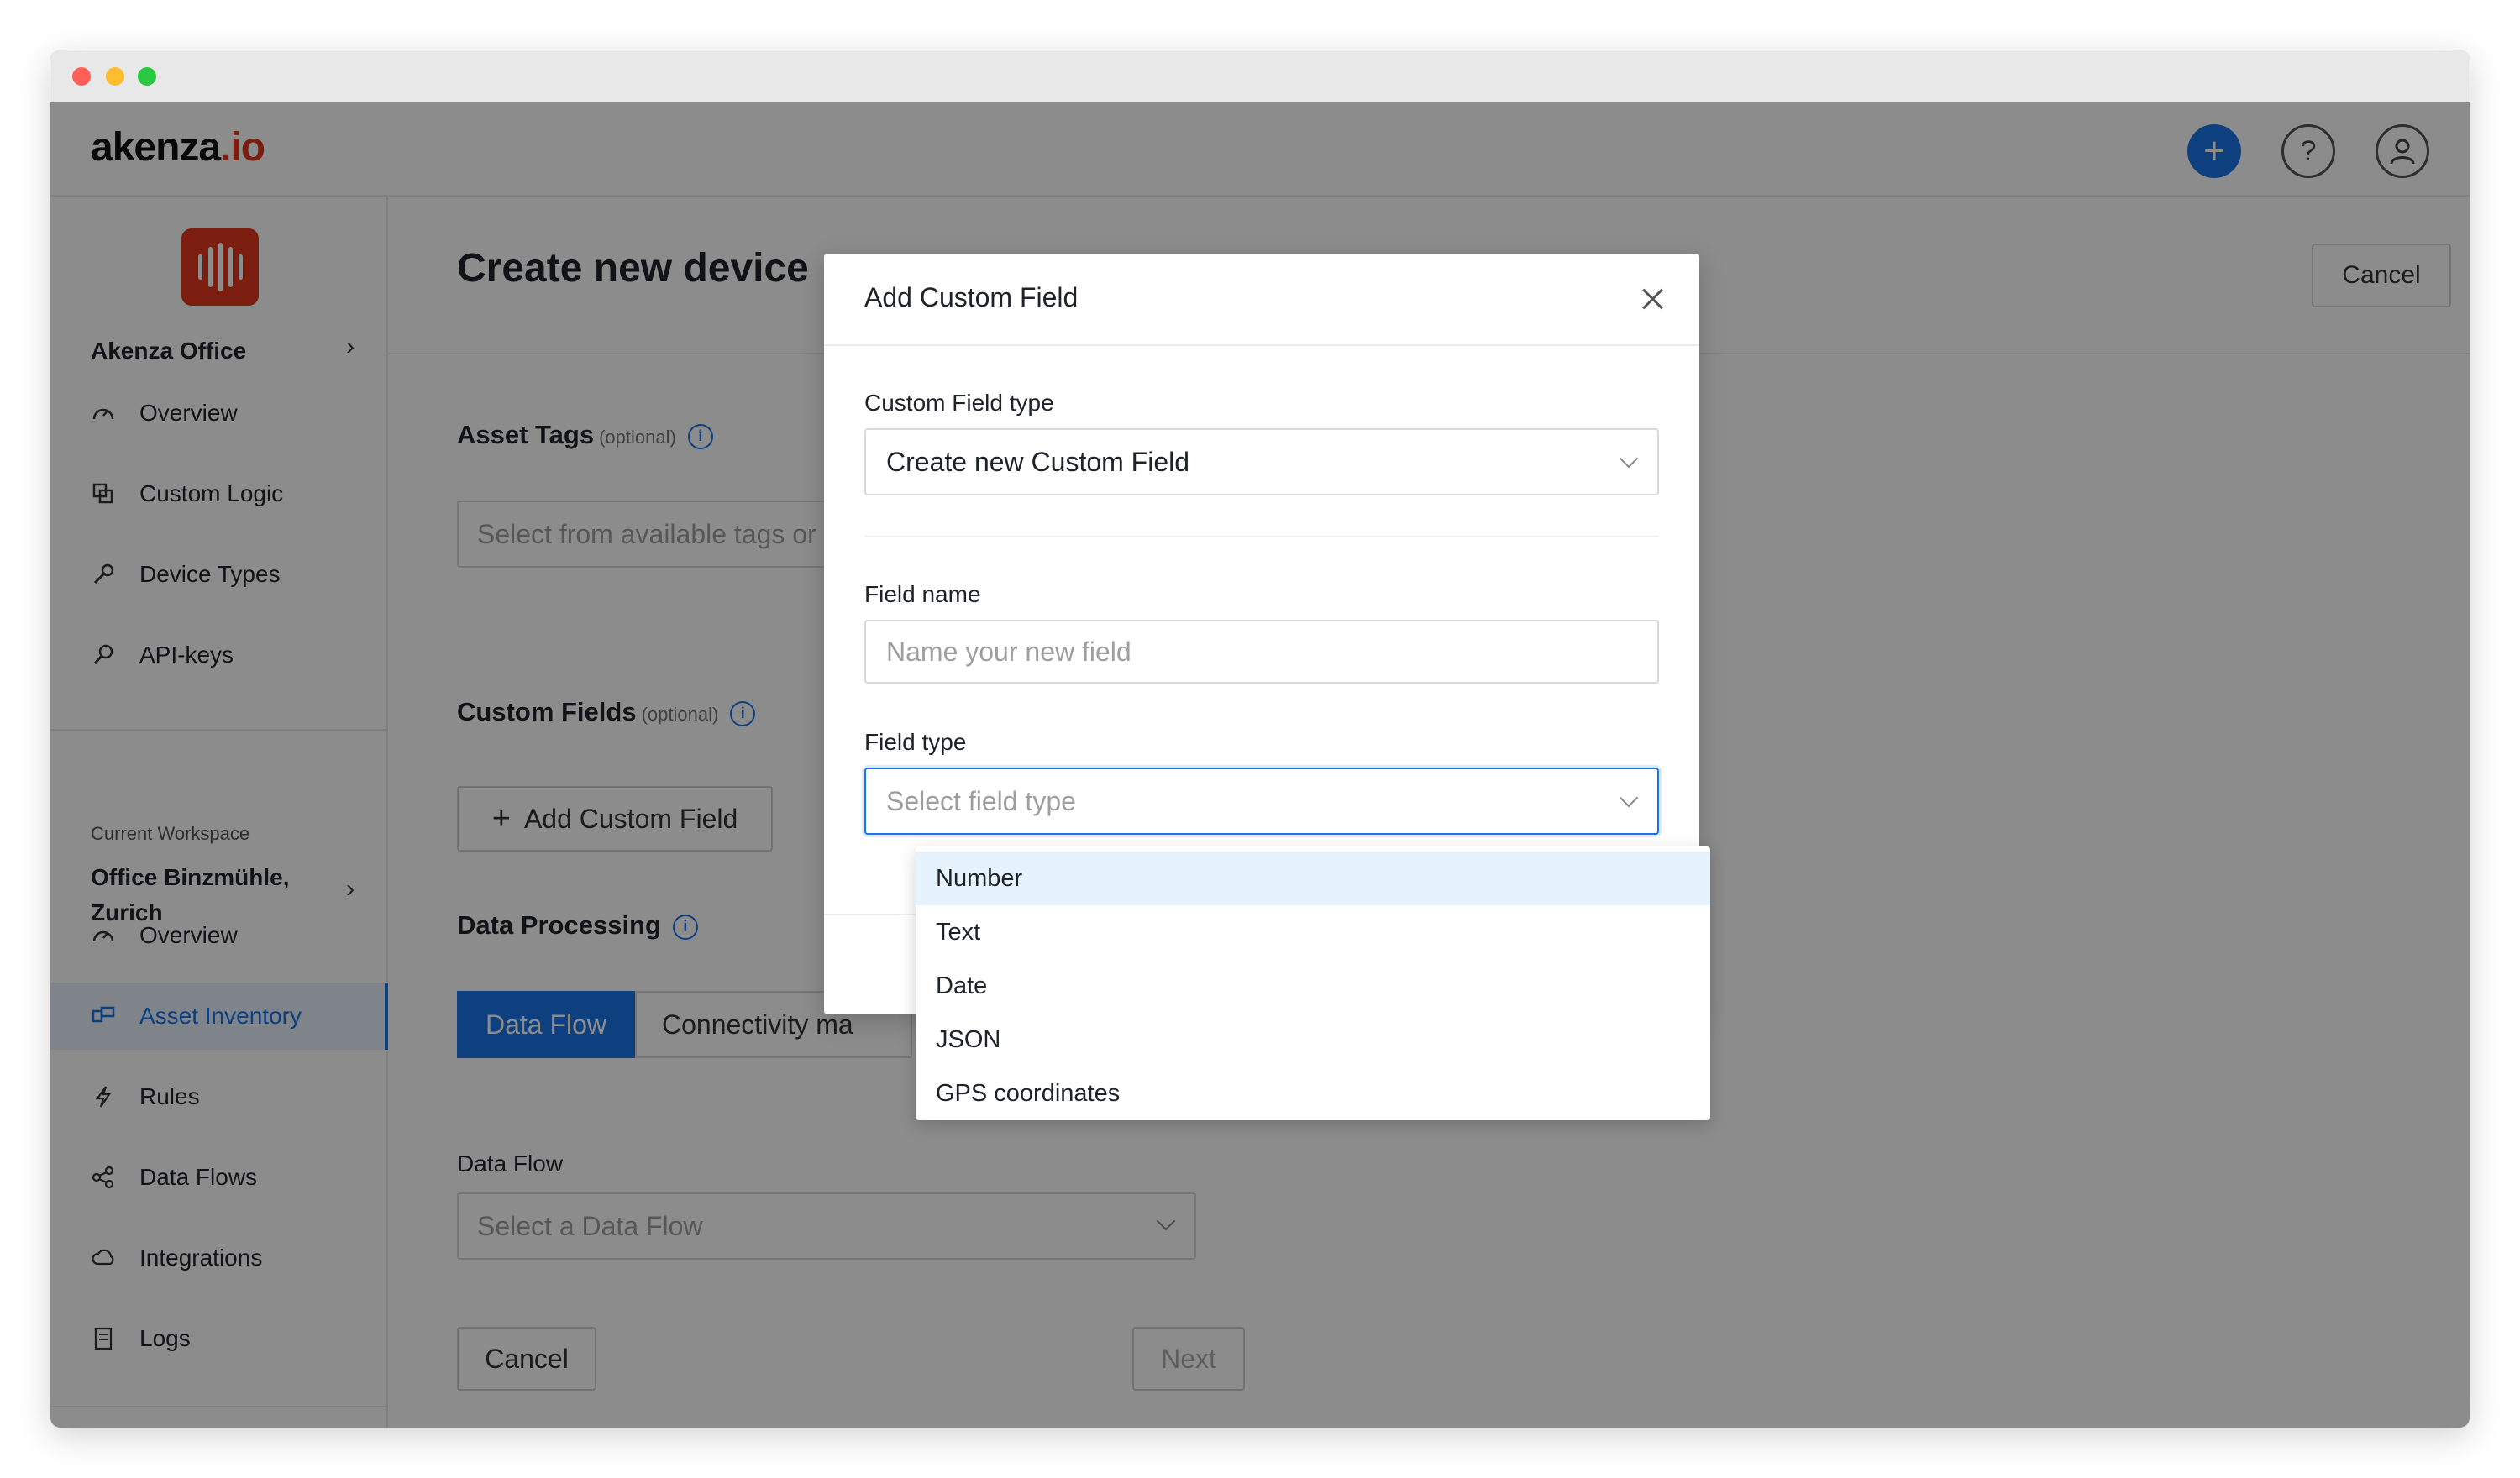 The image size is (2520, 1478). What do you see at coordinates (1008, 651) in the screenshot?
I see `input-placeholder: Name your new field` at bounding box center [1008, 651].